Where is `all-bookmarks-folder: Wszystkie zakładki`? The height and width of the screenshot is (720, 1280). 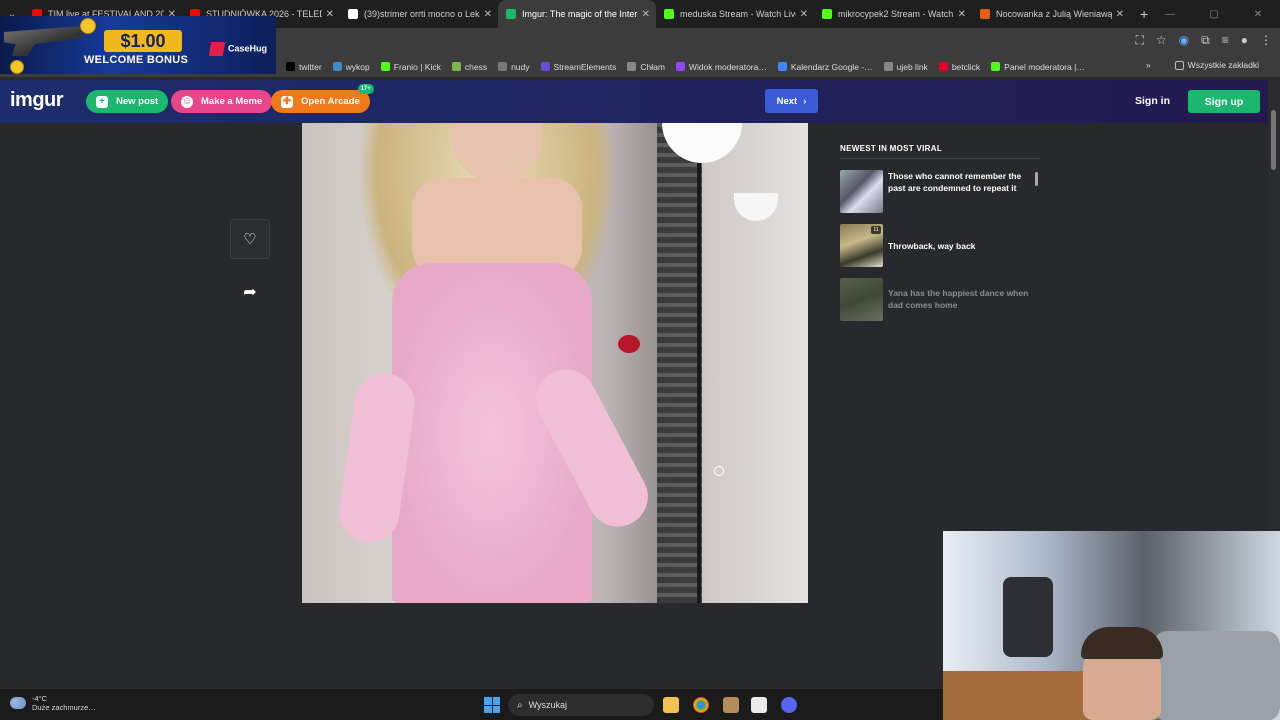
all-bookmarks-folder: Wszystkie zakładki is located at coordinates (1216, 65).